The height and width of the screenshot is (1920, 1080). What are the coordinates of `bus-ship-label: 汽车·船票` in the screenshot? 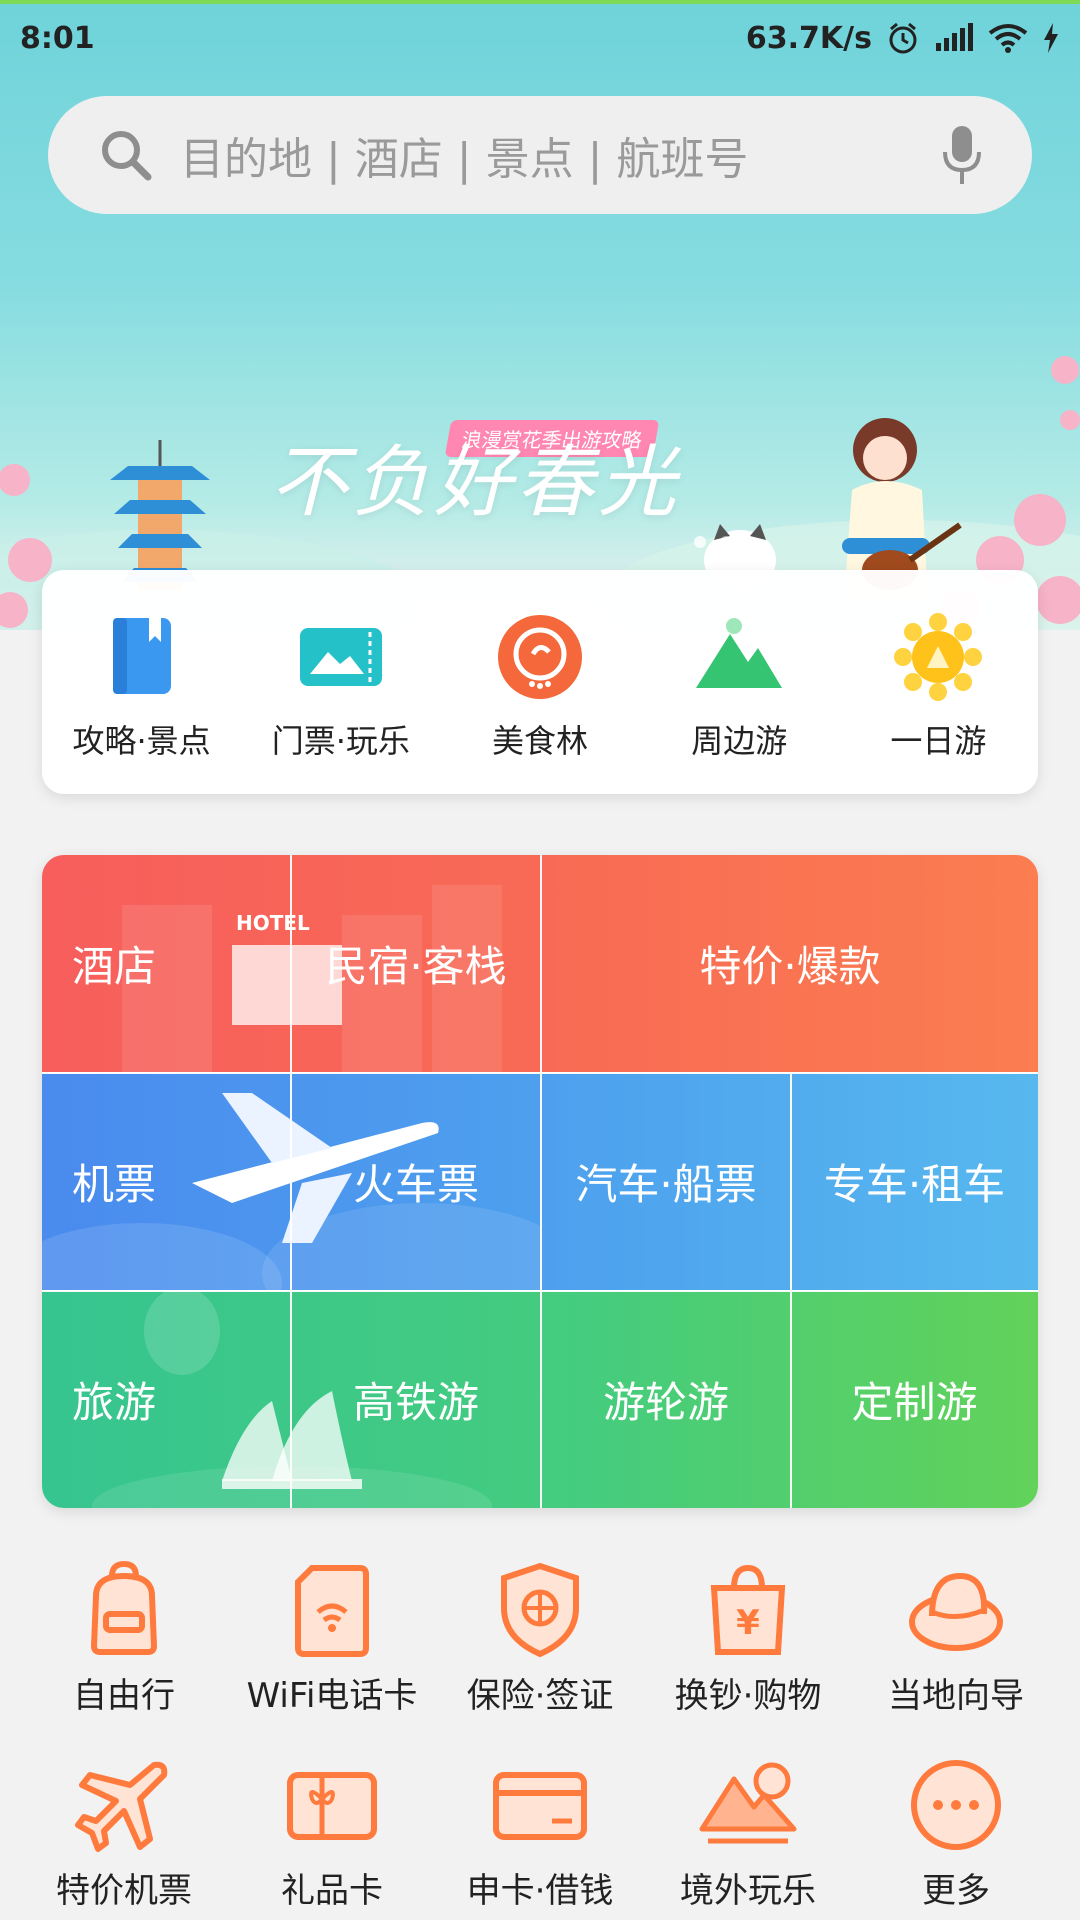 It's located at (666, 1184).